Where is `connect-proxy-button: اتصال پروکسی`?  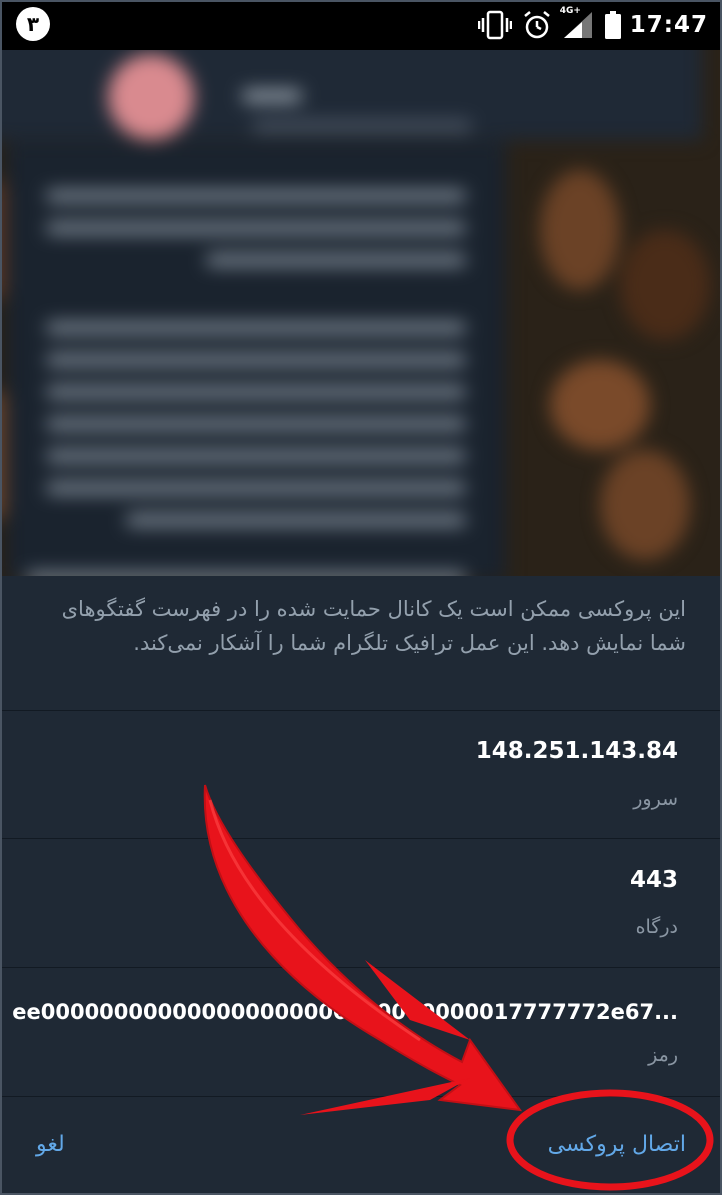 connect-proxy-button: اتصال پروکسی is located at coordinates (617, 1144).